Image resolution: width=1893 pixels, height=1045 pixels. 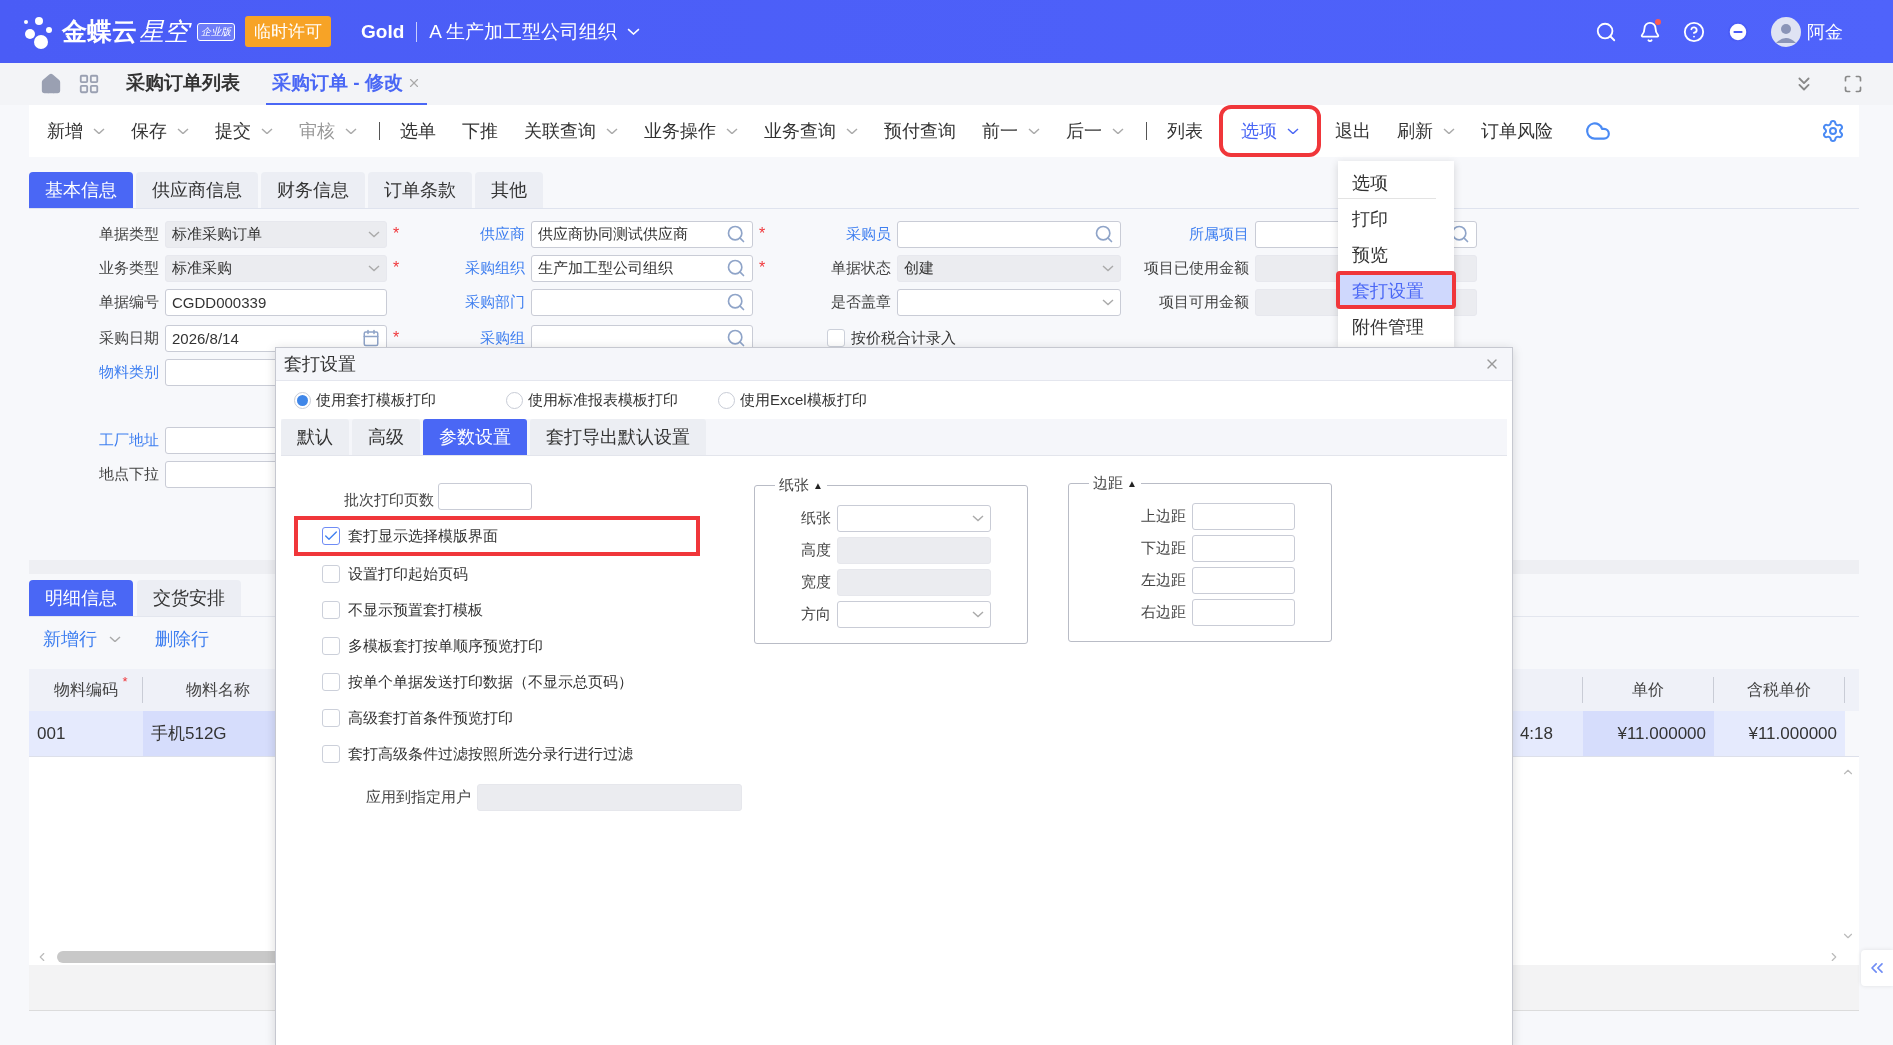 I want to click on group-title: 边距, so click(x=1108, y=483).